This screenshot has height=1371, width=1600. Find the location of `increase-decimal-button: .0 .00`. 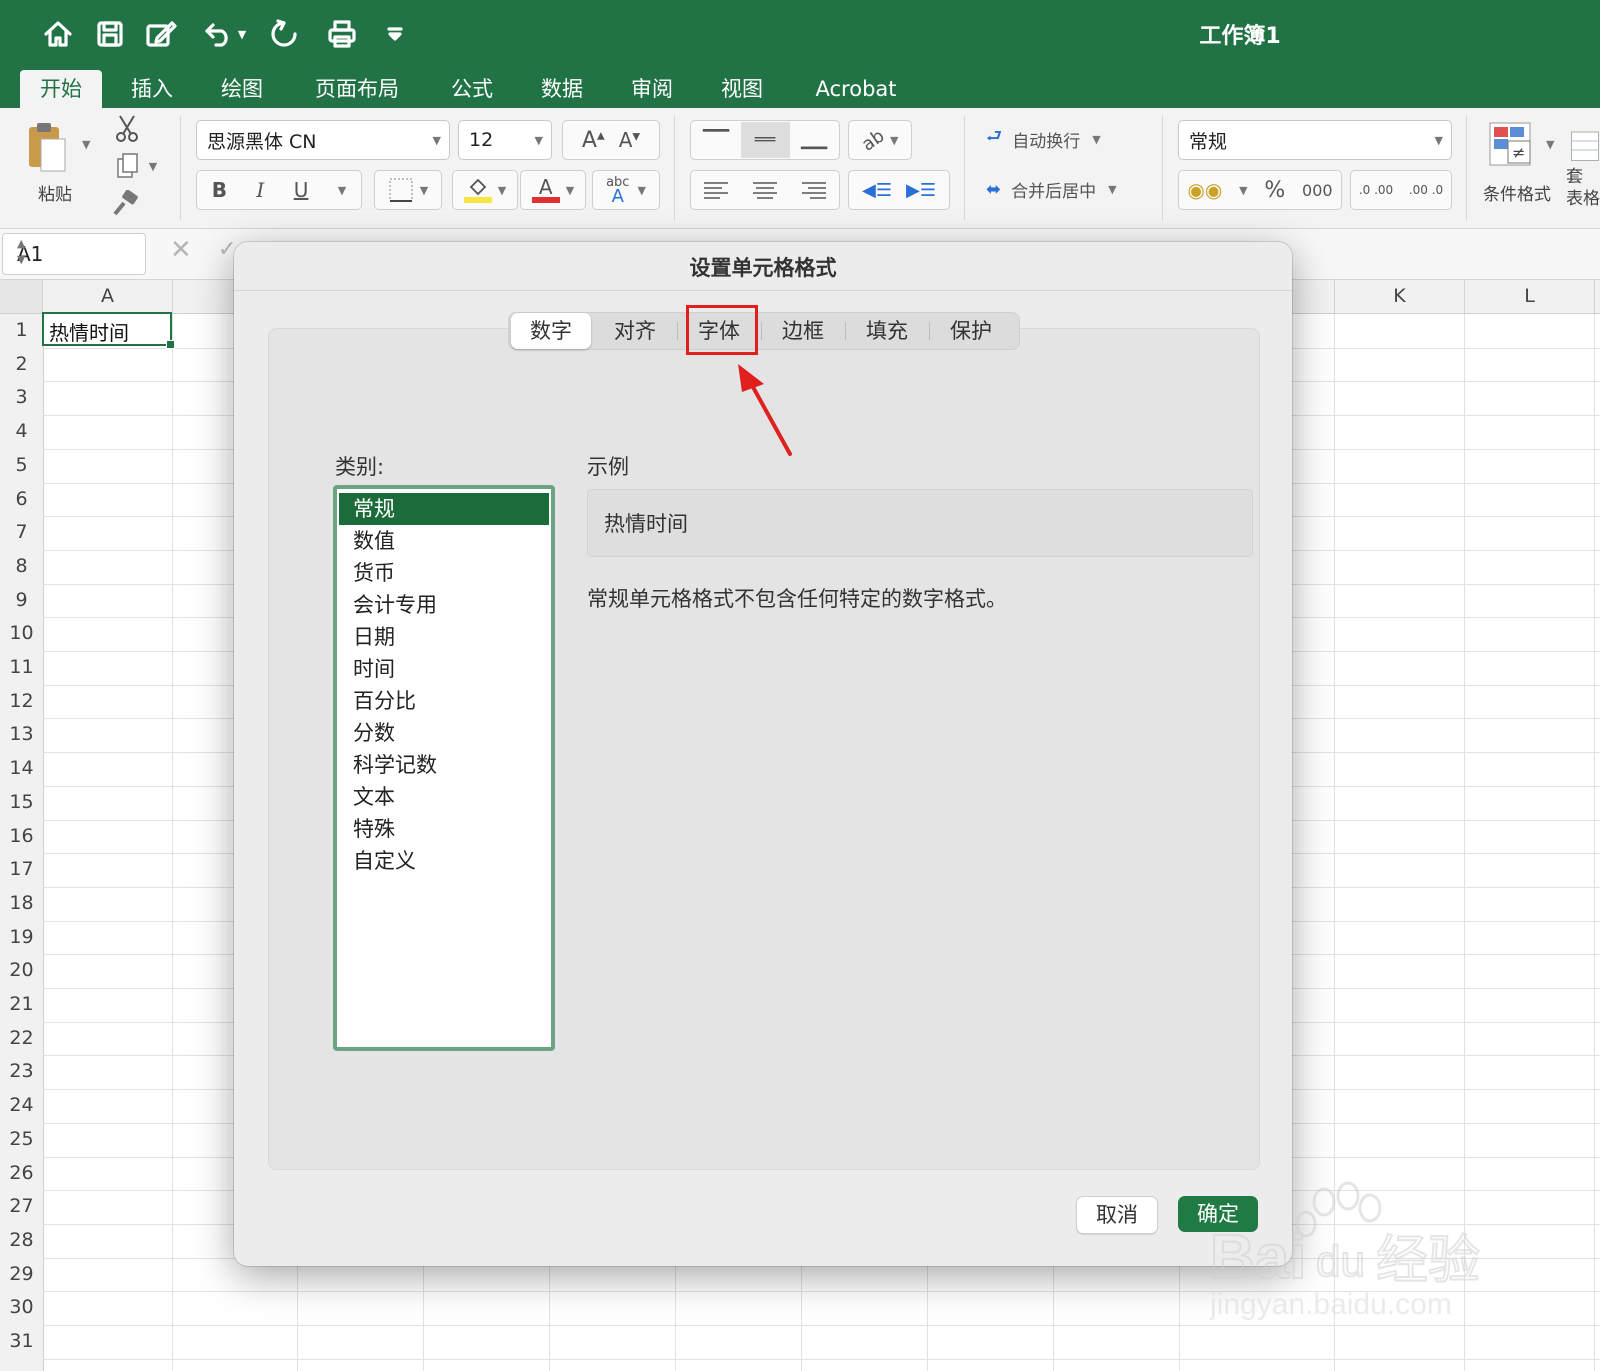

increase-decimal-button: .0 .00 is located at coordinates (1376, 190).